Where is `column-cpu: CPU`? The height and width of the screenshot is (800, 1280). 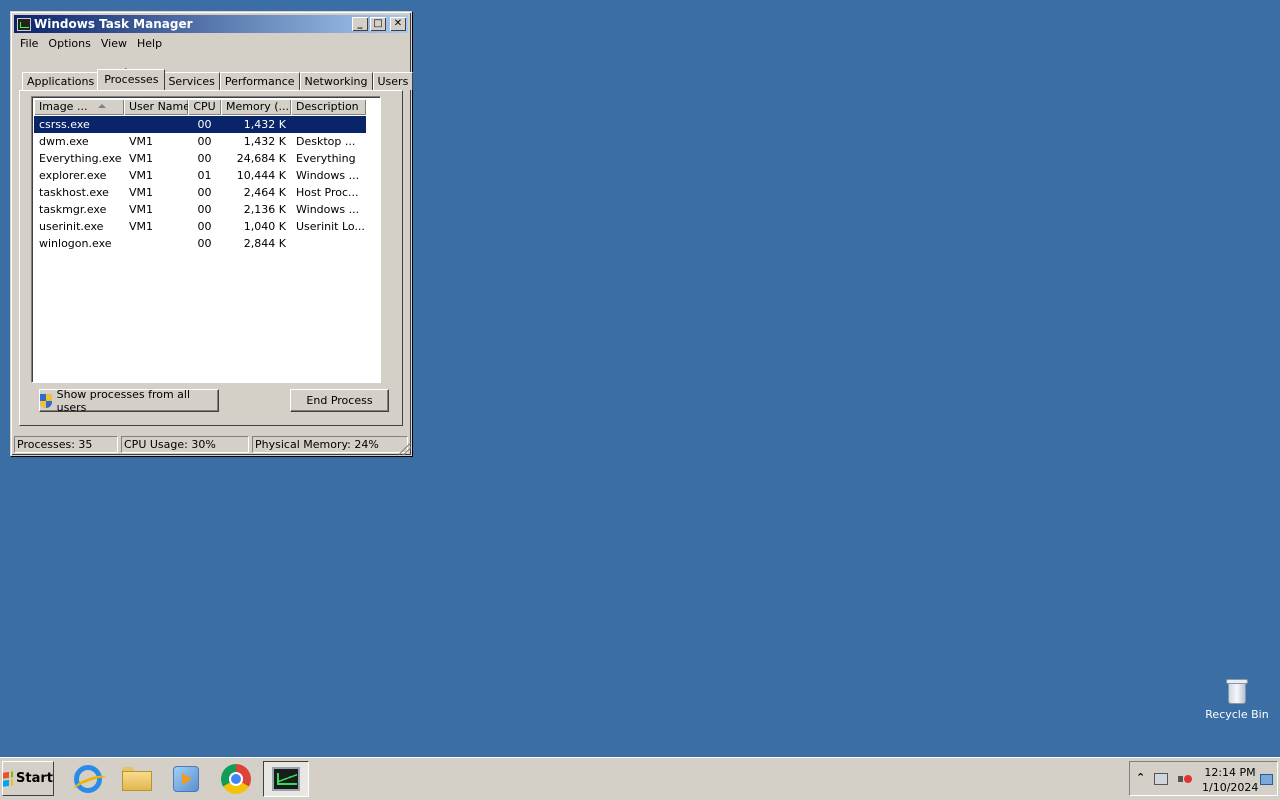
column-cpu: CPU is located at coordinates (204, 107).